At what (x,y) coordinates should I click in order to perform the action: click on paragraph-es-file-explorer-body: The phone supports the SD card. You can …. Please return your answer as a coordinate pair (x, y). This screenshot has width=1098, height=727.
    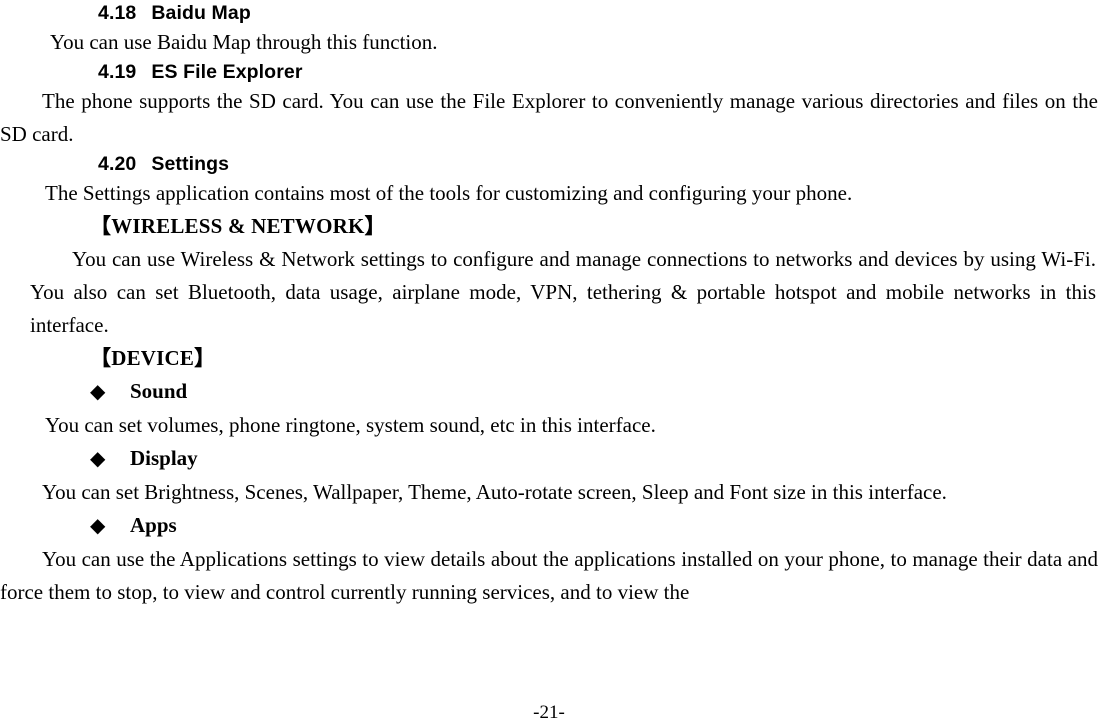
    Looking at the image, I should click on (549, 117).